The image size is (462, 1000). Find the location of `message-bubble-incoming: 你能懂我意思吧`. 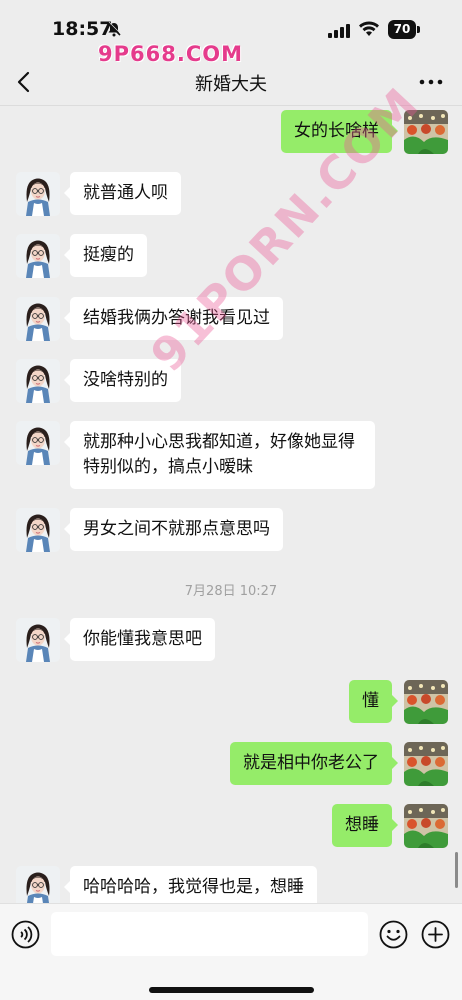

message-bubble-incoming: 你能懂我意思吧 is located at coordinates (139, 639).